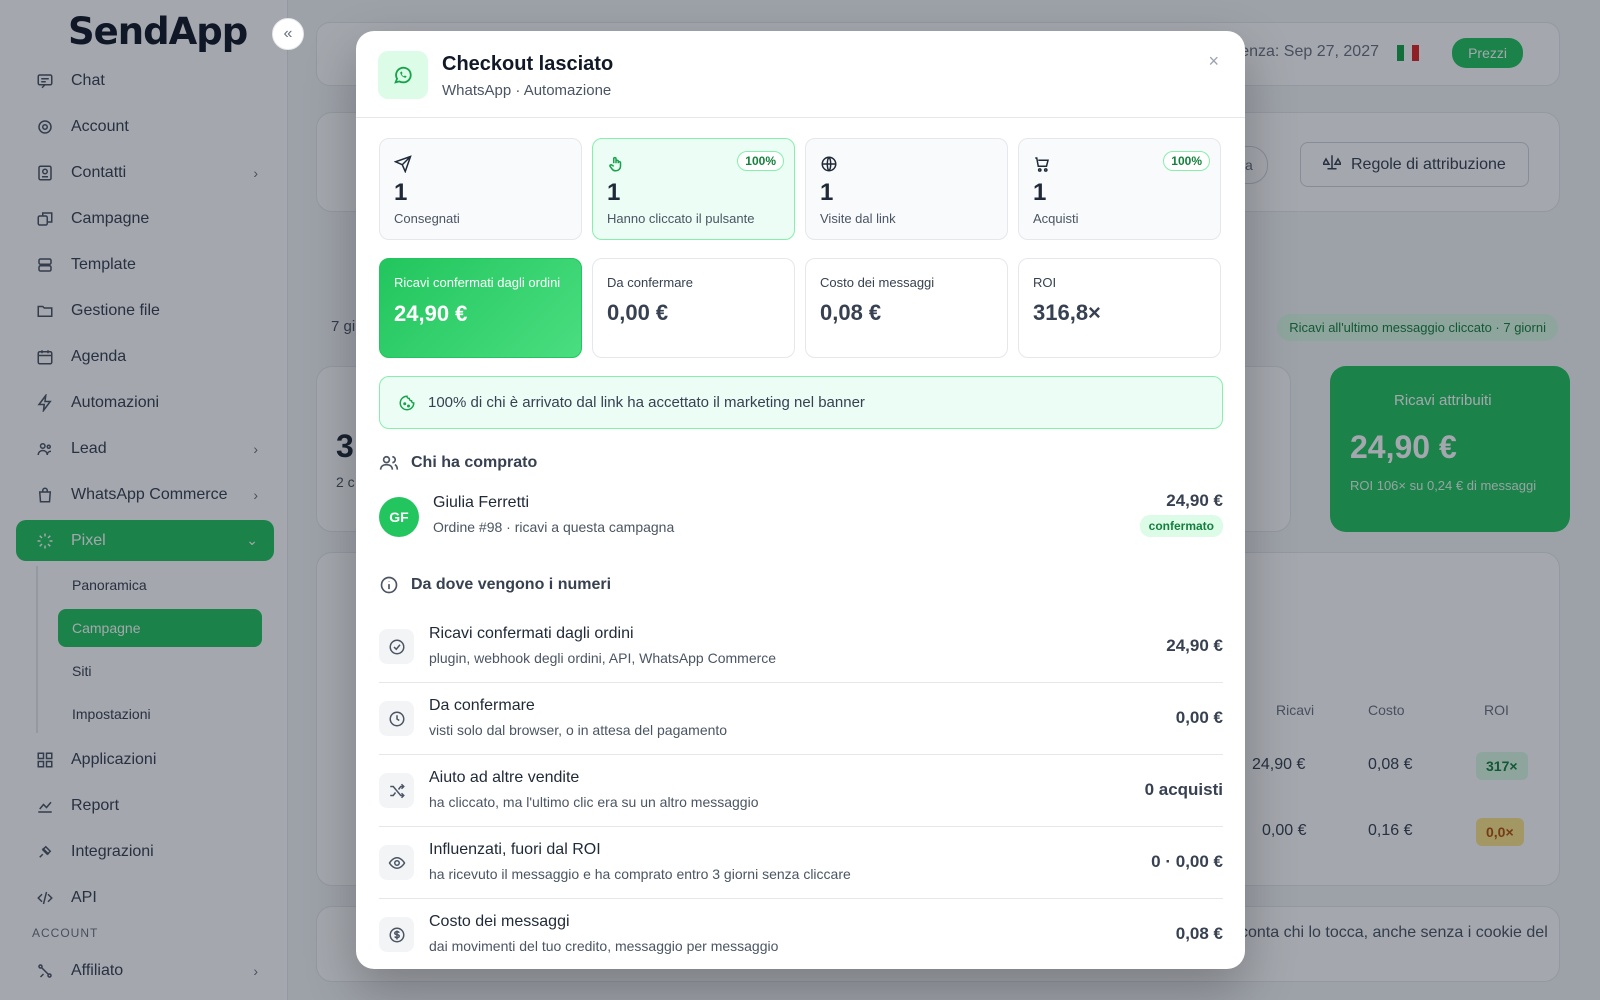  Describe the element at coordinates (906, 189) in the screenshot. I see `stat-card-visite: 1 Visite dal link` at that location.